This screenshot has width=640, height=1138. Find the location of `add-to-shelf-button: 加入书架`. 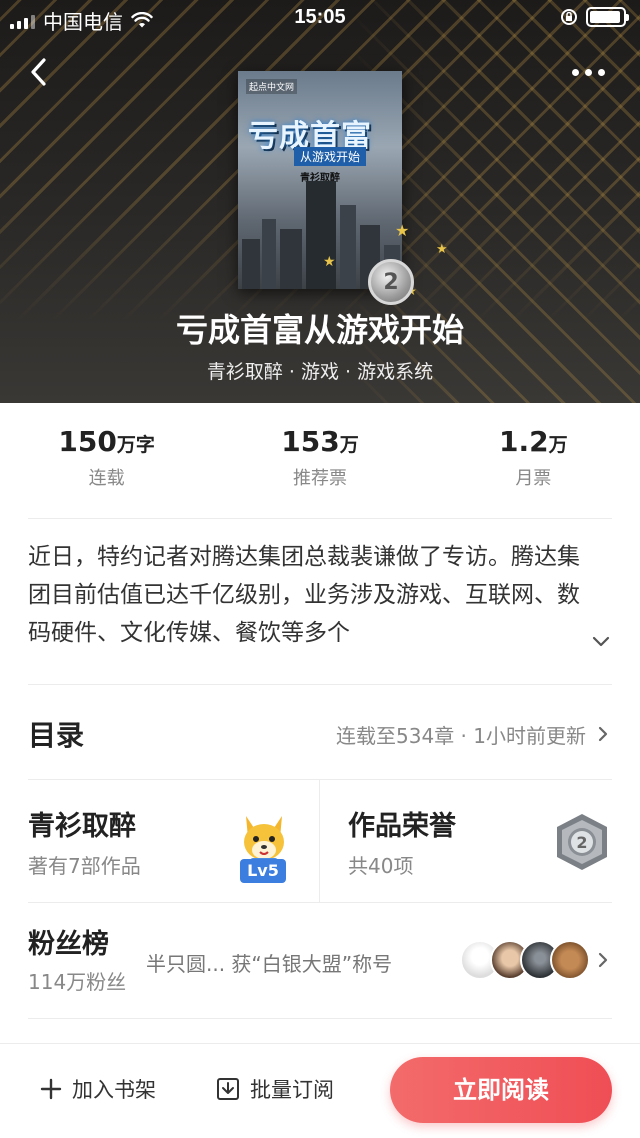

add-to-shelf-button: 加入书架 is located at coordinates (98, 1089).